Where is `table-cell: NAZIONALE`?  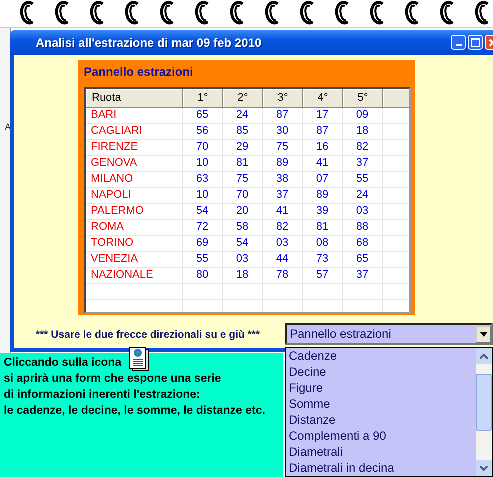 table-cell: NAZIONALE is located at coordinates (134, 276).